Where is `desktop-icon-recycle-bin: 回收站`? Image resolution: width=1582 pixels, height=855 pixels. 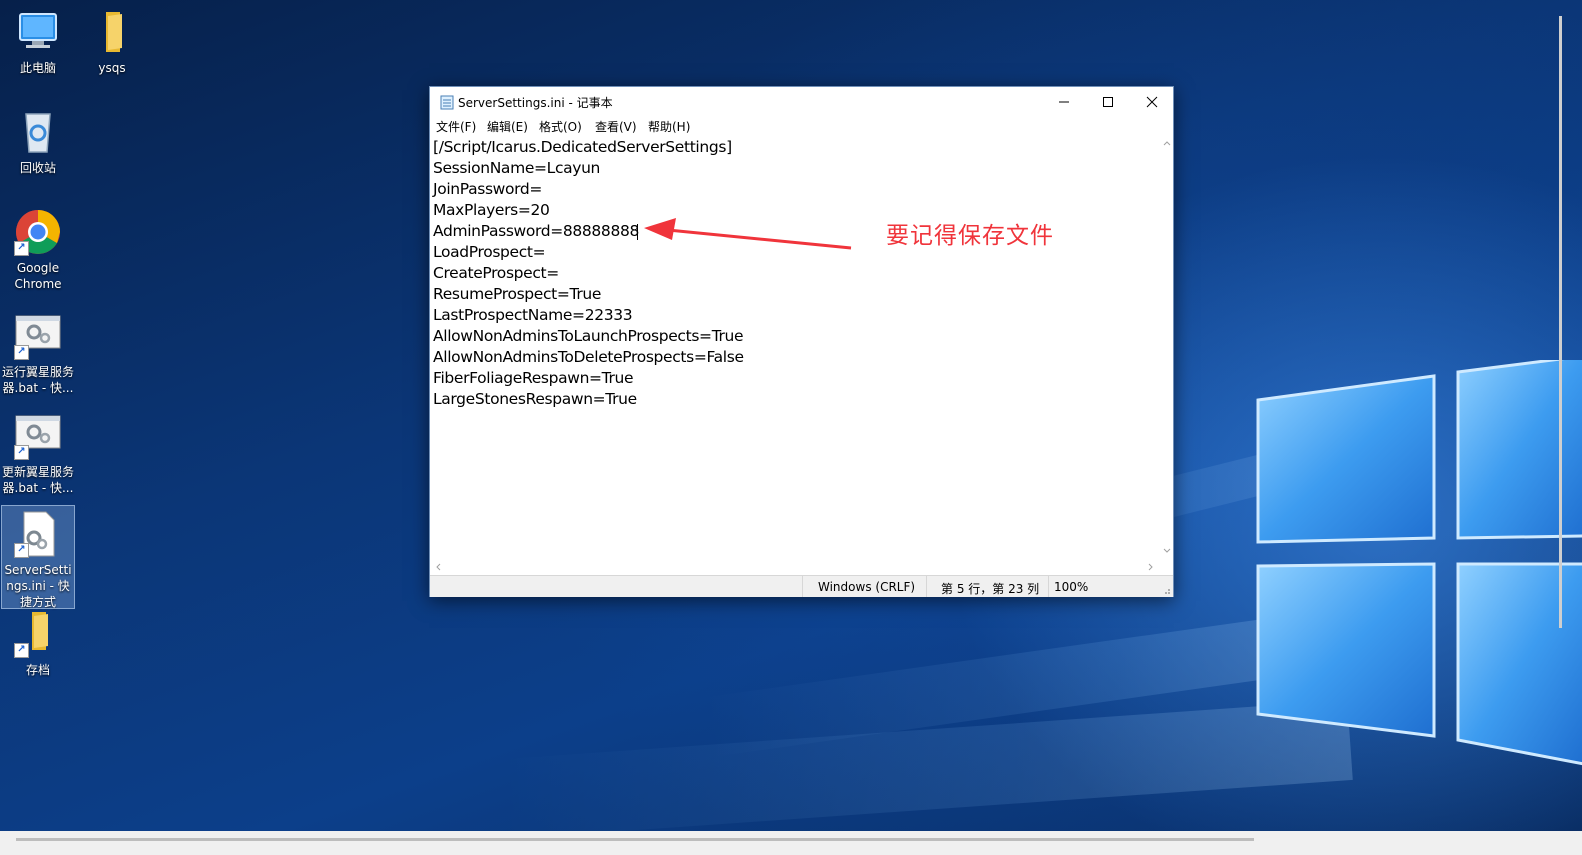 desktop-icon-recycle-bin: 回收站 is located at coordinates (38, 142).